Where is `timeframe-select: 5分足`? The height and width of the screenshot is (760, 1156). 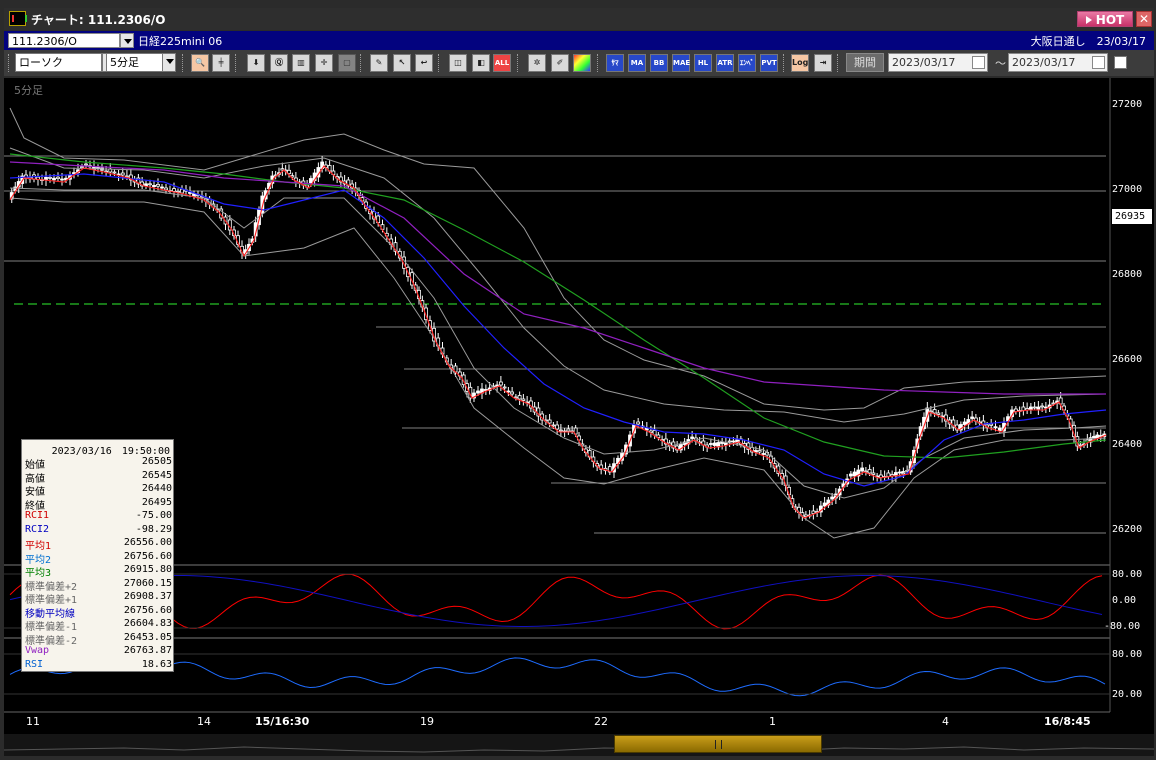
timeframe-select: 5分足 is located at coordinates (135, 62).